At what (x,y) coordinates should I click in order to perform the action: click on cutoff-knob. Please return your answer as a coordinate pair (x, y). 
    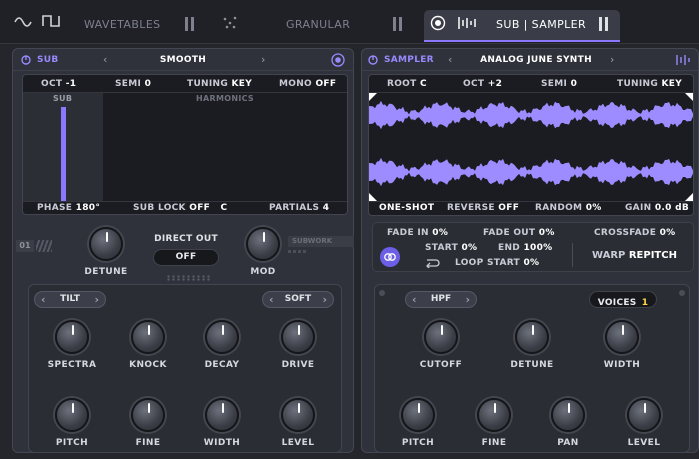
    Looking at the image, I should click on (441, 337).